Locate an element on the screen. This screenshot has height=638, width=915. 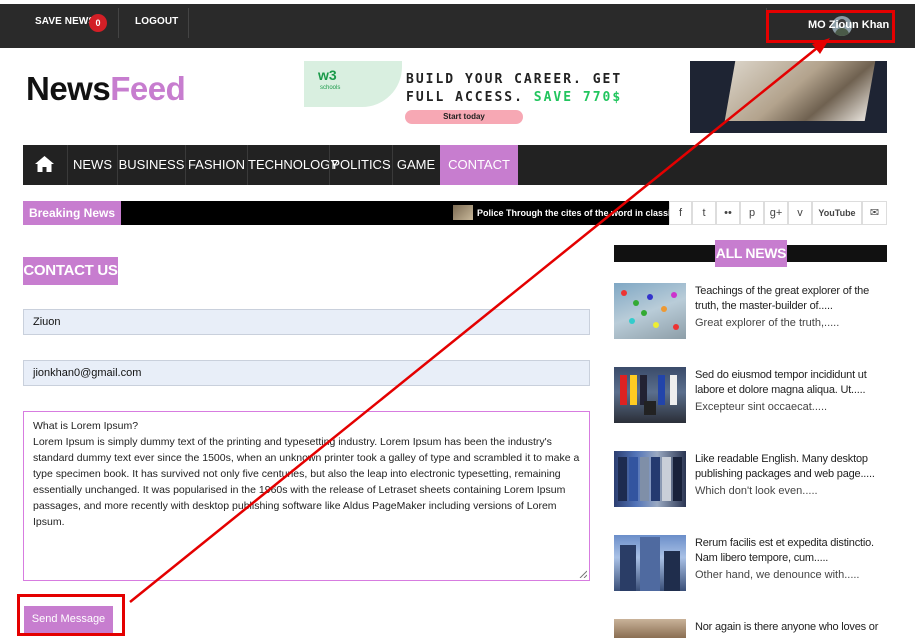
save-news-count-badge: 0 is located at coordinates (98, 23).